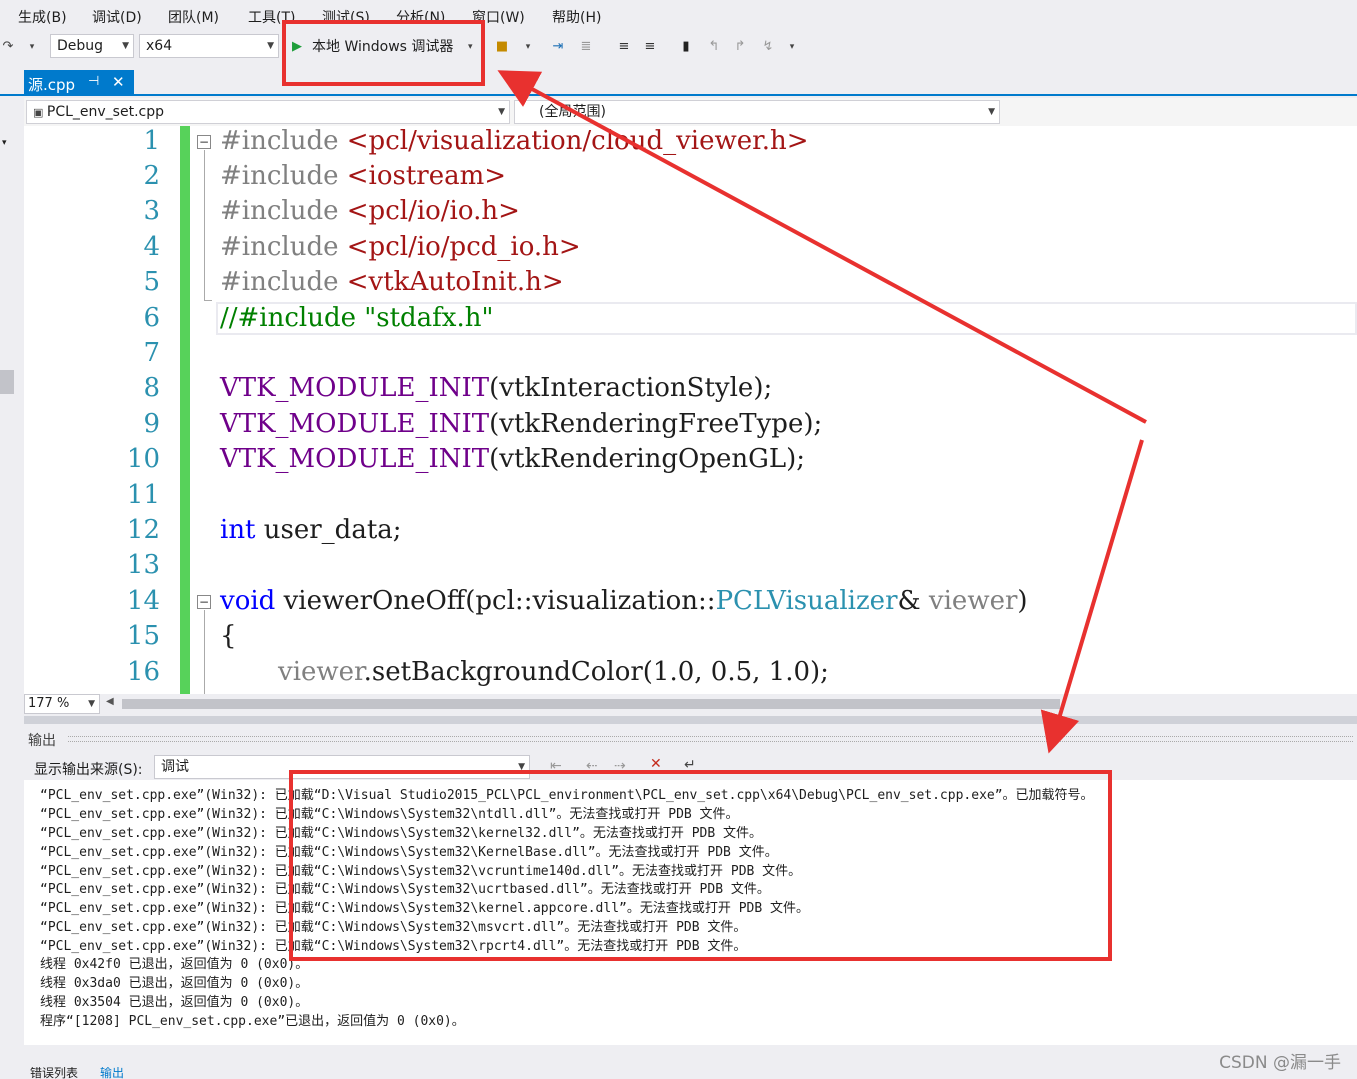  Describe the element at coordinates (1280, 1063) in the screenshot. I see `watermark: CSDN @漏一手` at that location.